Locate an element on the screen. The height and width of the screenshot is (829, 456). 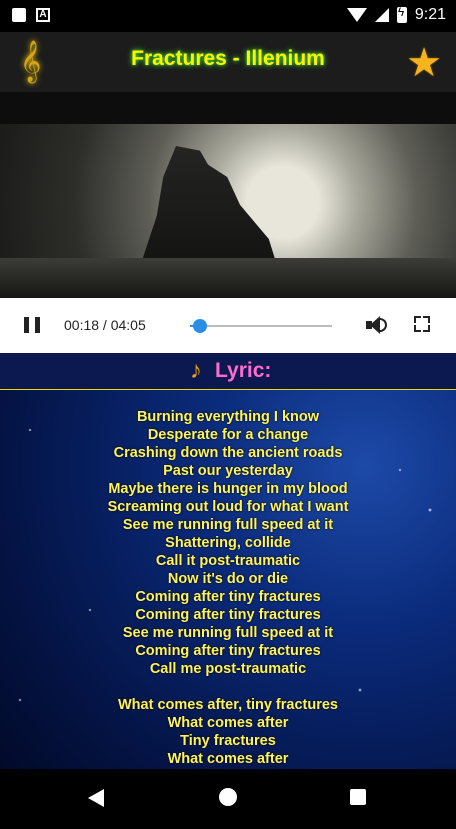
video-frame-sea is located at coordinates (228, 278).